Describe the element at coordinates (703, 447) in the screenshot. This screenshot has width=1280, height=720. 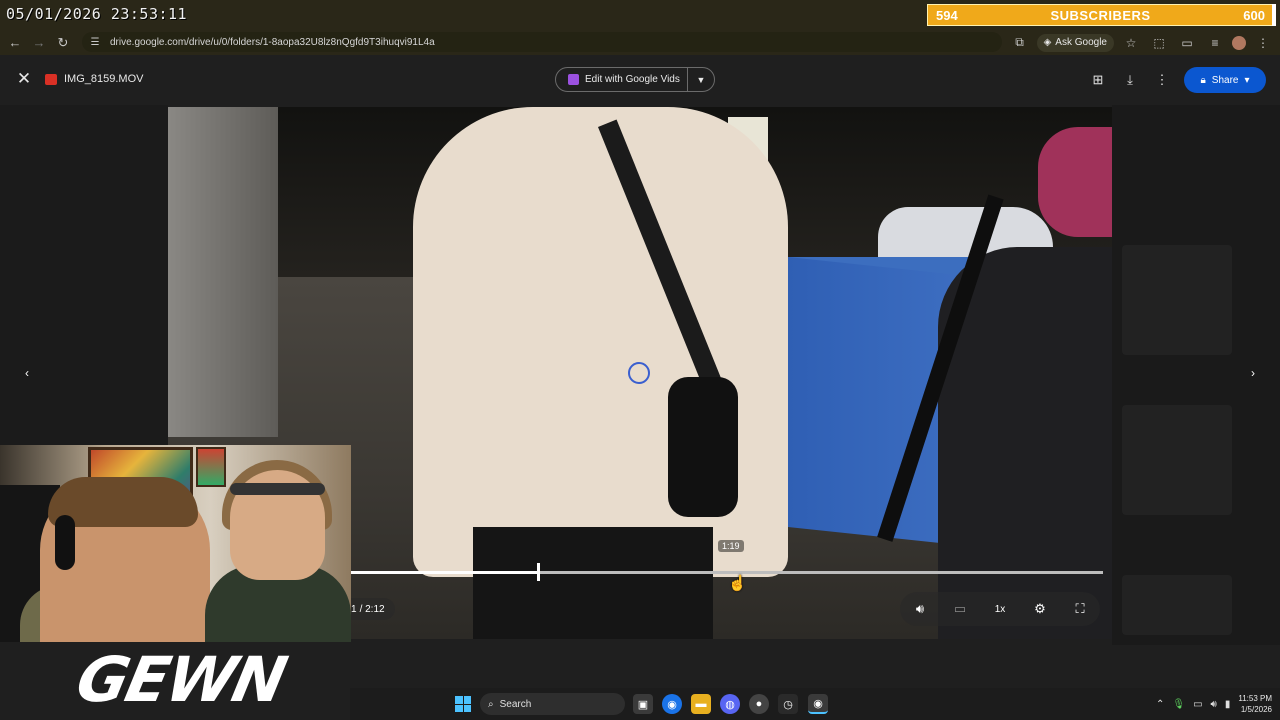
I see `video-scene-bag` at that location.